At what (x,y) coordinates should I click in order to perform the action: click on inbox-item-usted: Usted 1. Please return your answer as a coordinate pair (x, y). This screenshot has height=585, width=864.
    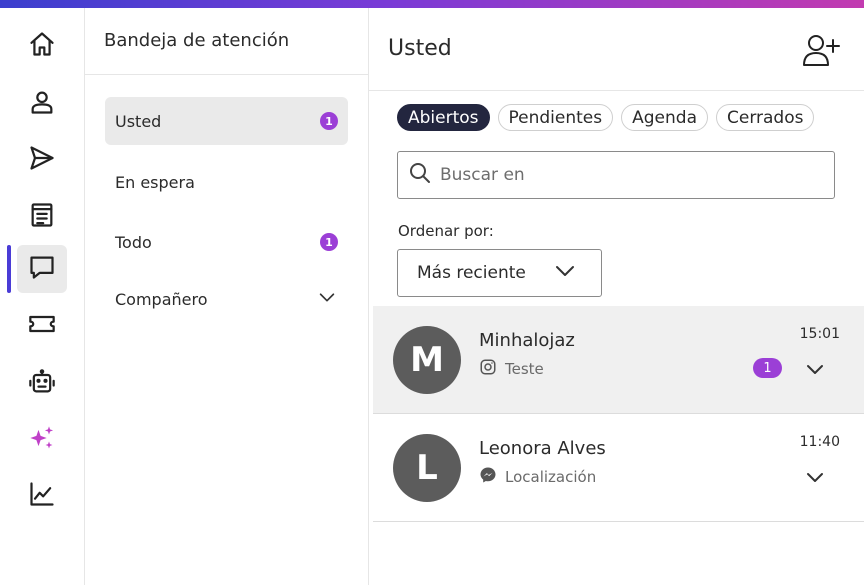
    Looking at the image, I should click on (226, 121).